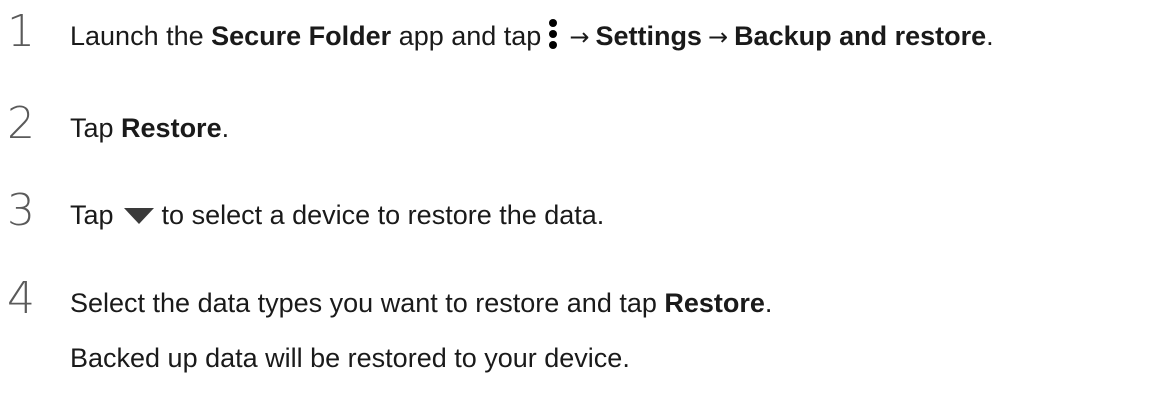 The image size is (1176, 396). I want to click on step-number: 3, so click(21, 210).